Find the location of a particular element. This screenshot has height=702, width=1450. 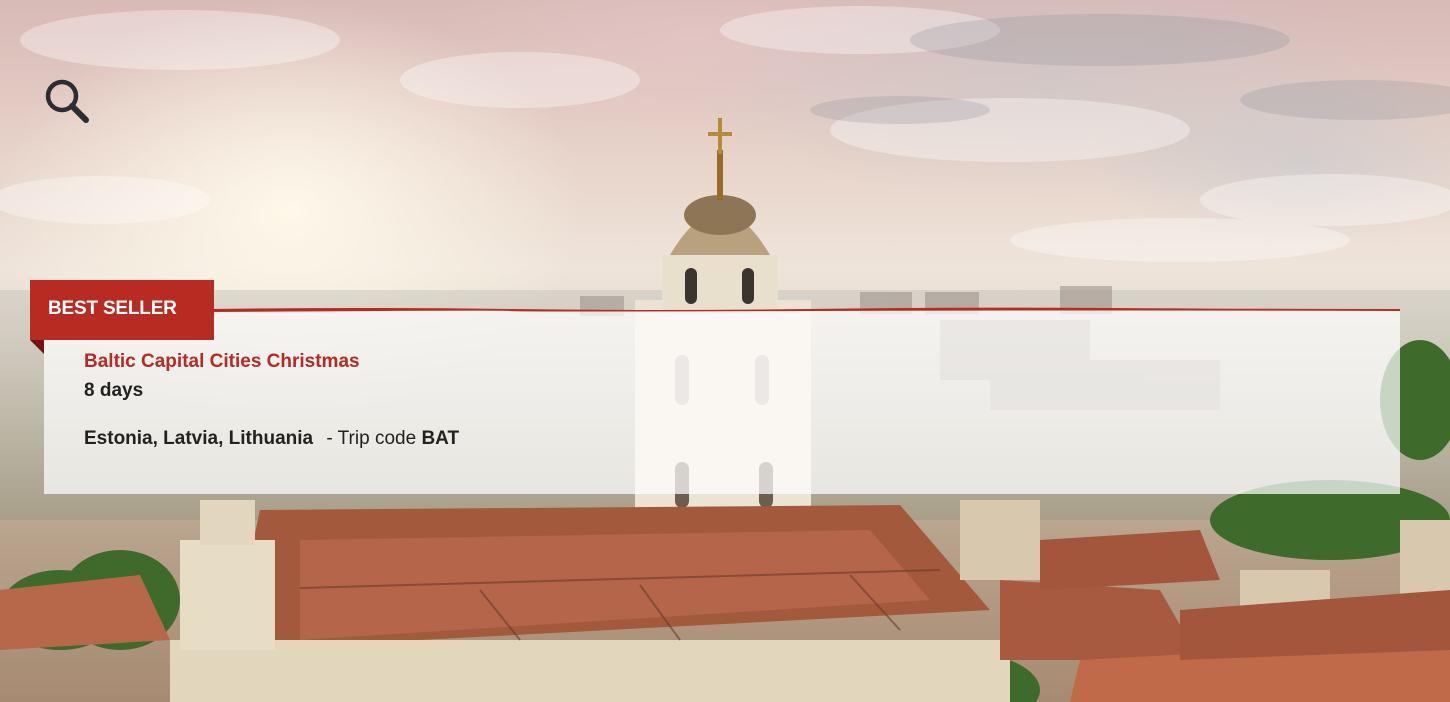

search-icon is located at coordinates (67, 101).